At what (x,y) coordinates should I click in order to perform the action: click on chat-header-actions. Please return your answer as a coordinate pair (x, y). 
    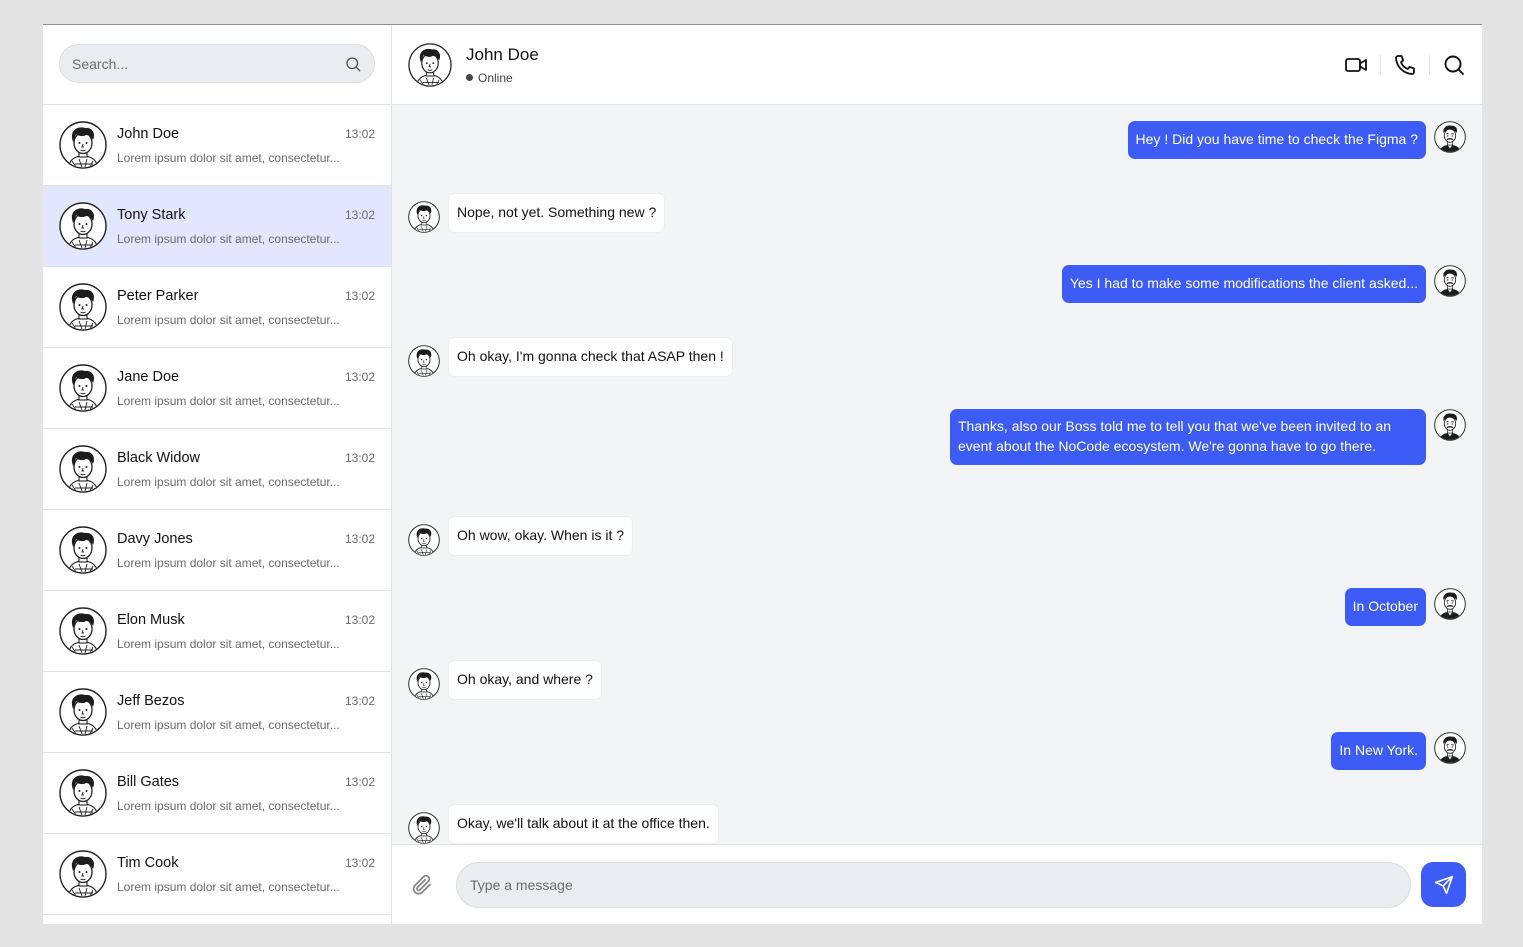
    Looking at the image, I should click on (1405, 65).